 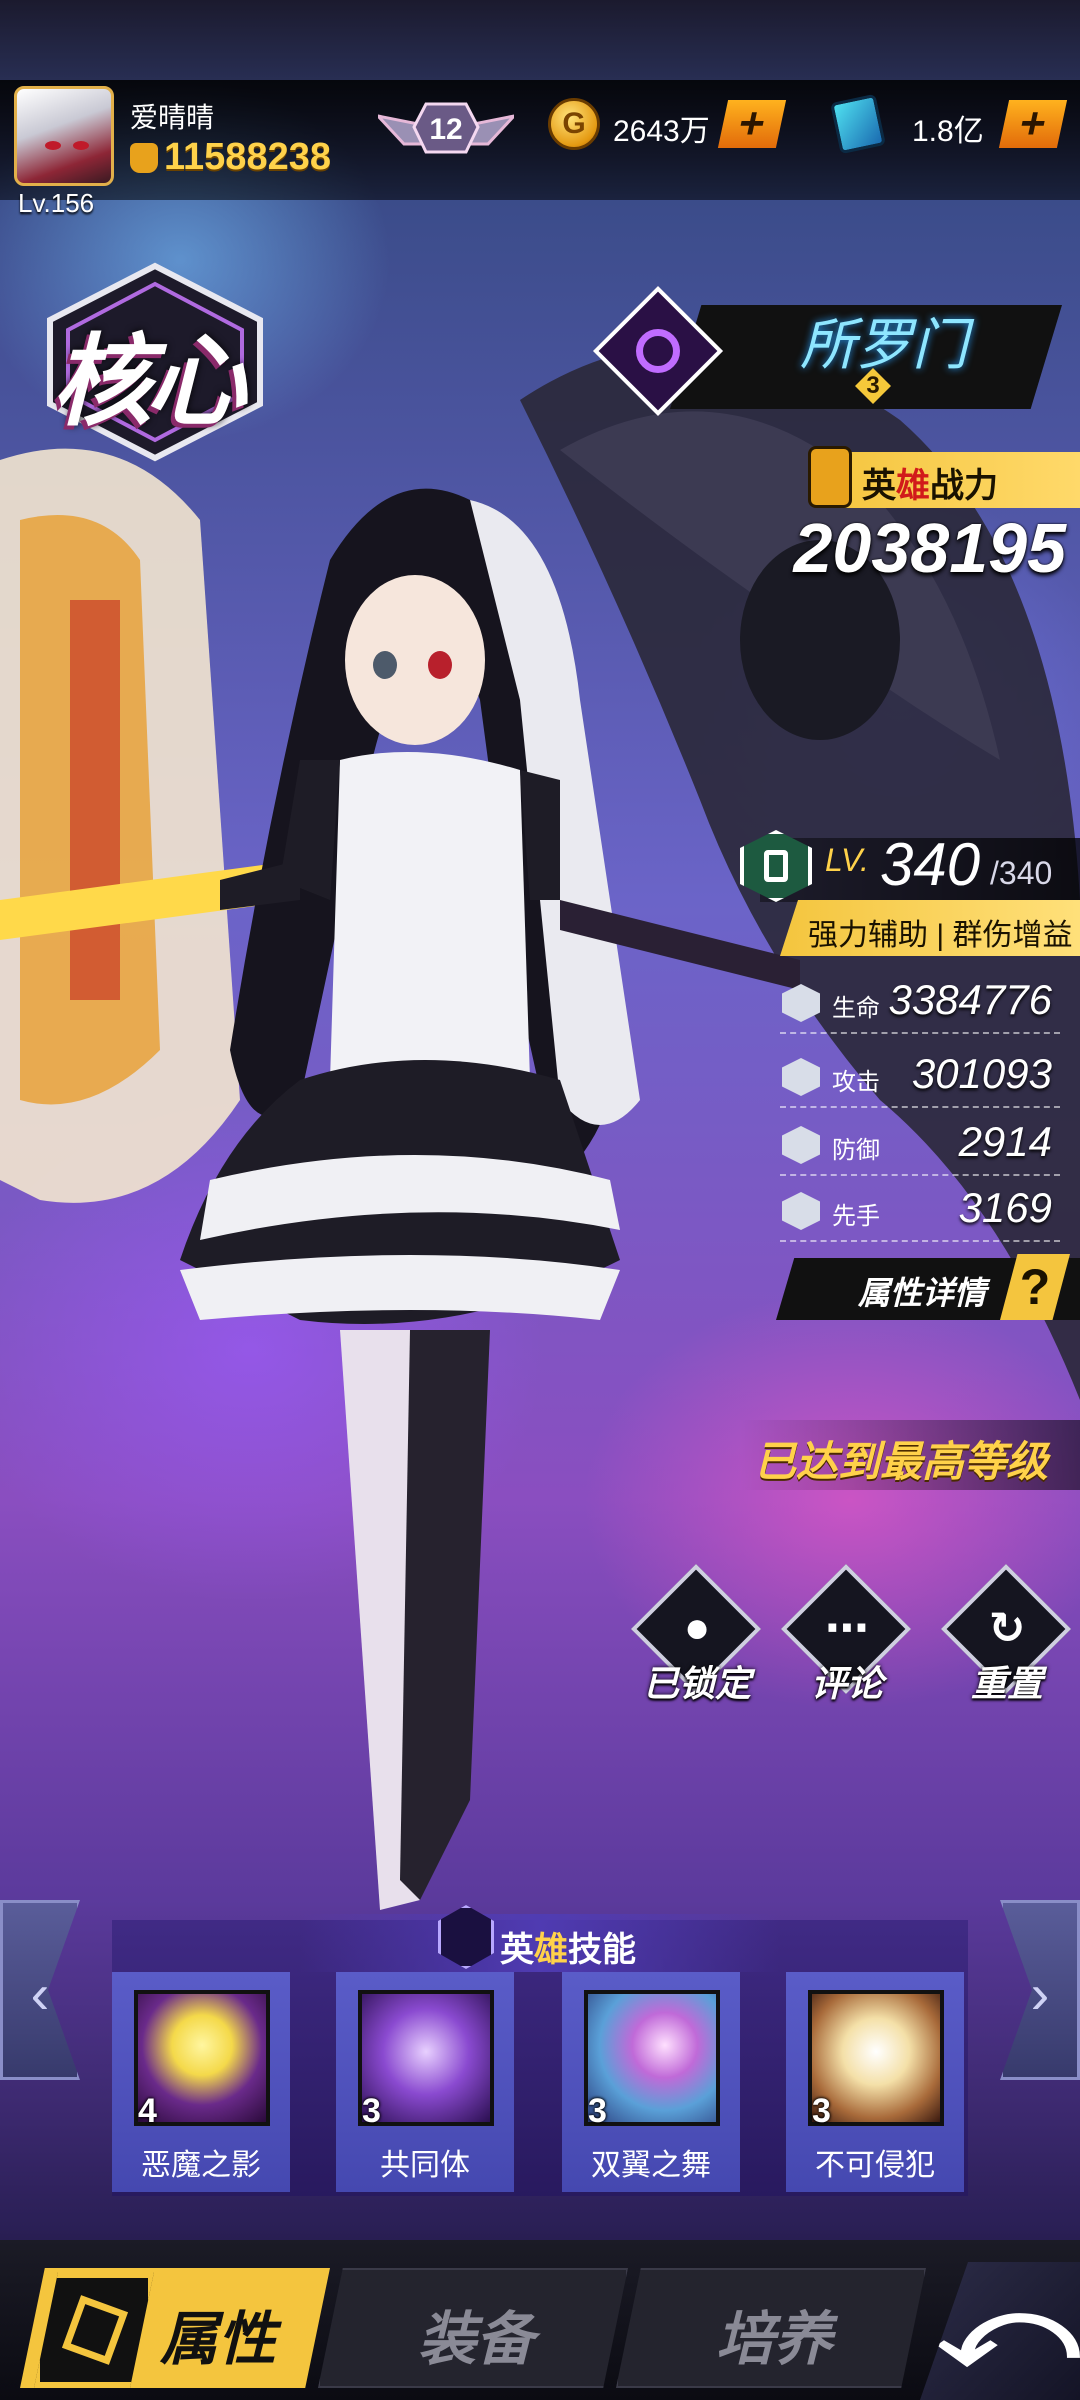 I want to click on next-hero-button: ›, so click(x=1040, y=1990).